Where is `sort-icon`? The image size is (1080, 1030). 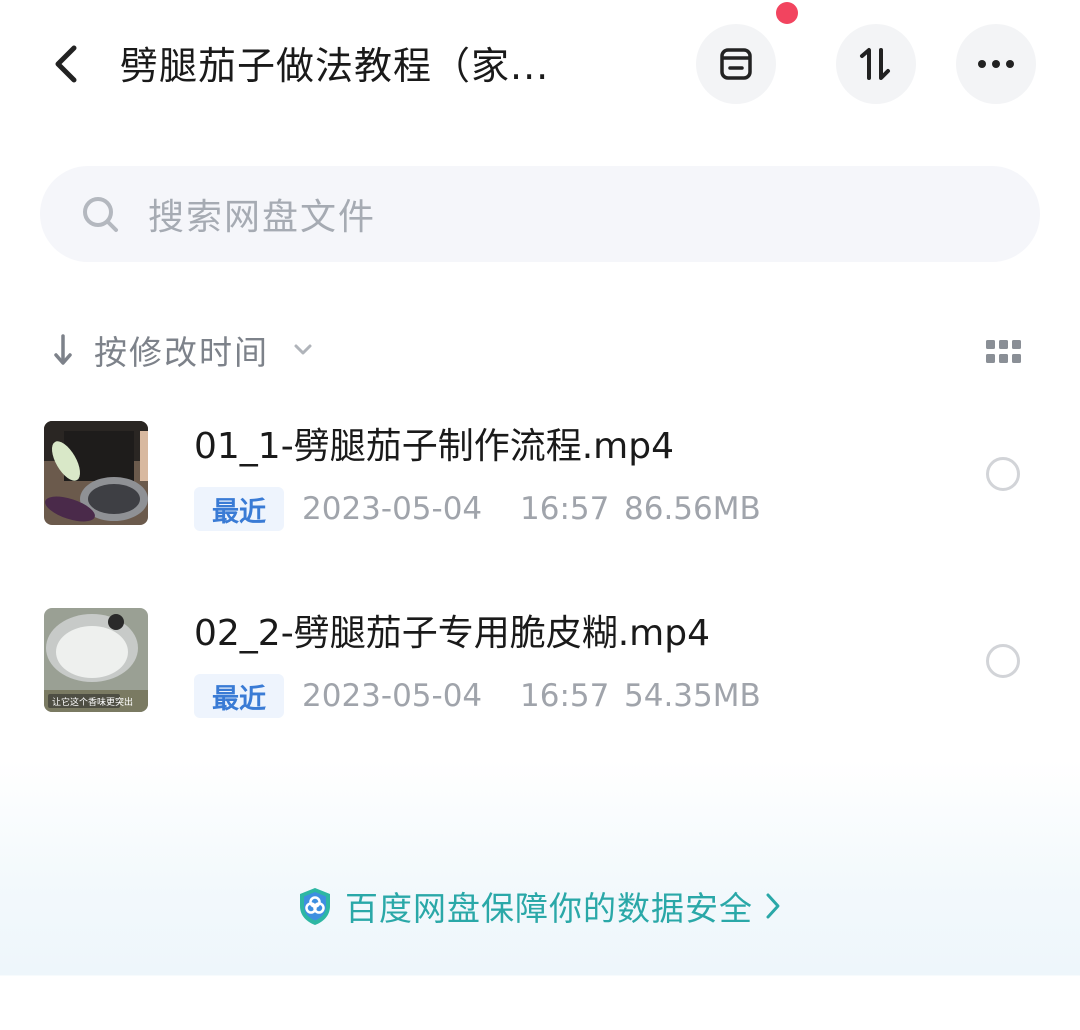 sort-icon is located at coordinates (875, 64).